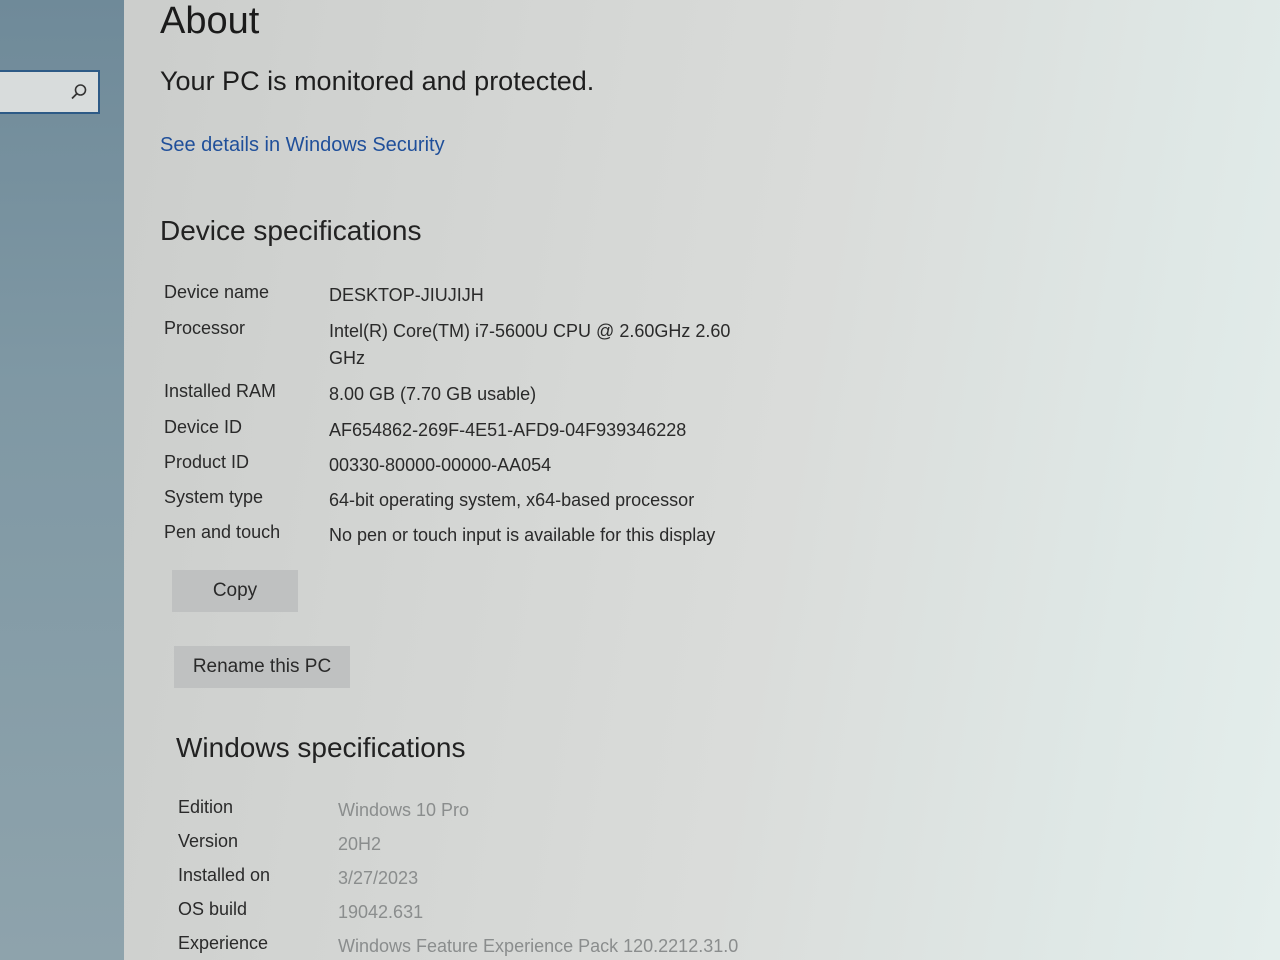  Describe the element at coordinates (205, 328) in the screenshot. I see `spec-label: Processor` at that location.